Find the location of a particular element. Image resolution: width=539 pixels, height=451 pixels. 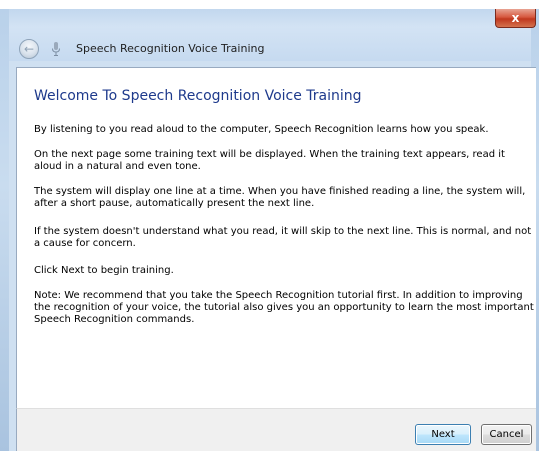

back-button: ← is located at coordinates (29, 49).